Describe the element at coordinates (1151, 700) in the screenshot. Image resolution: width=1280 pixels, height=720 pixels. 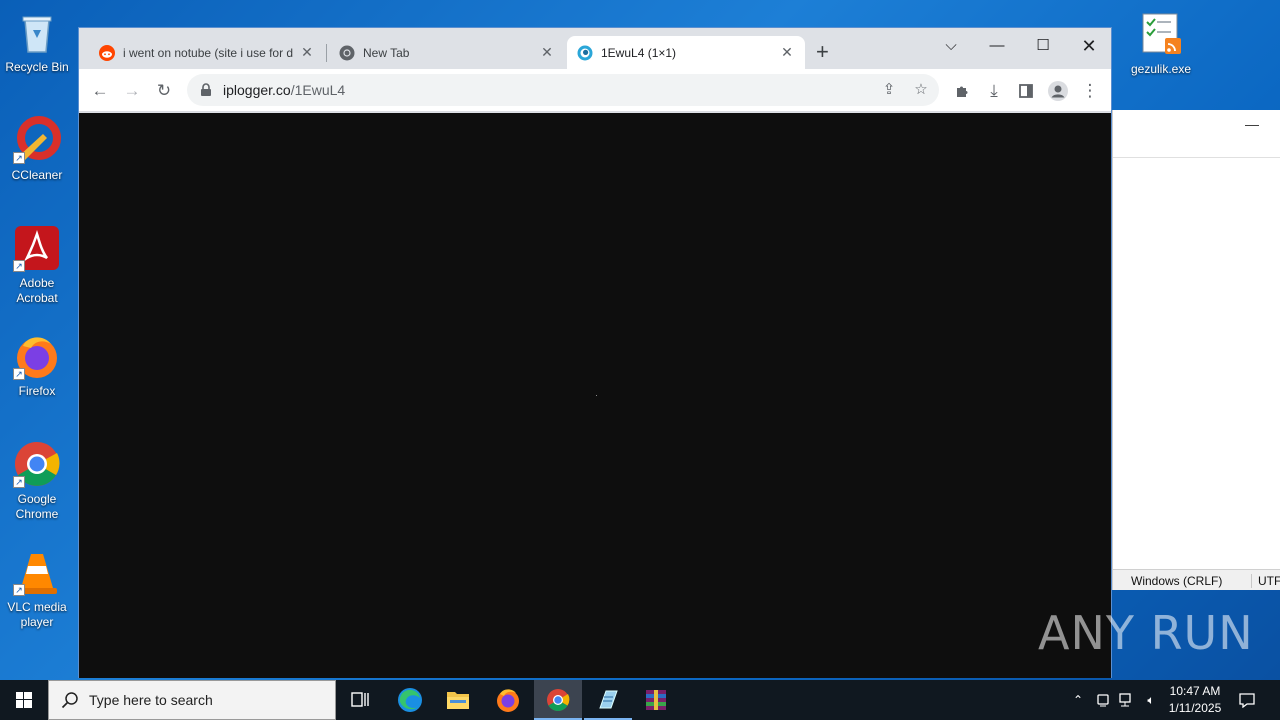
I see `volume-icon: 🔈︎` at that location.